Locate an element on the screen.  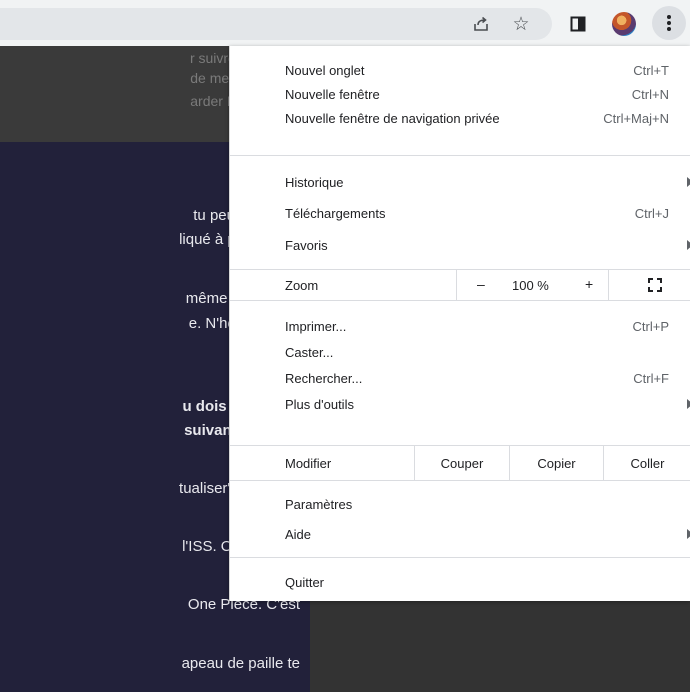
menu-item-bookmarks: Favoris is located at coordinates (460, 246).